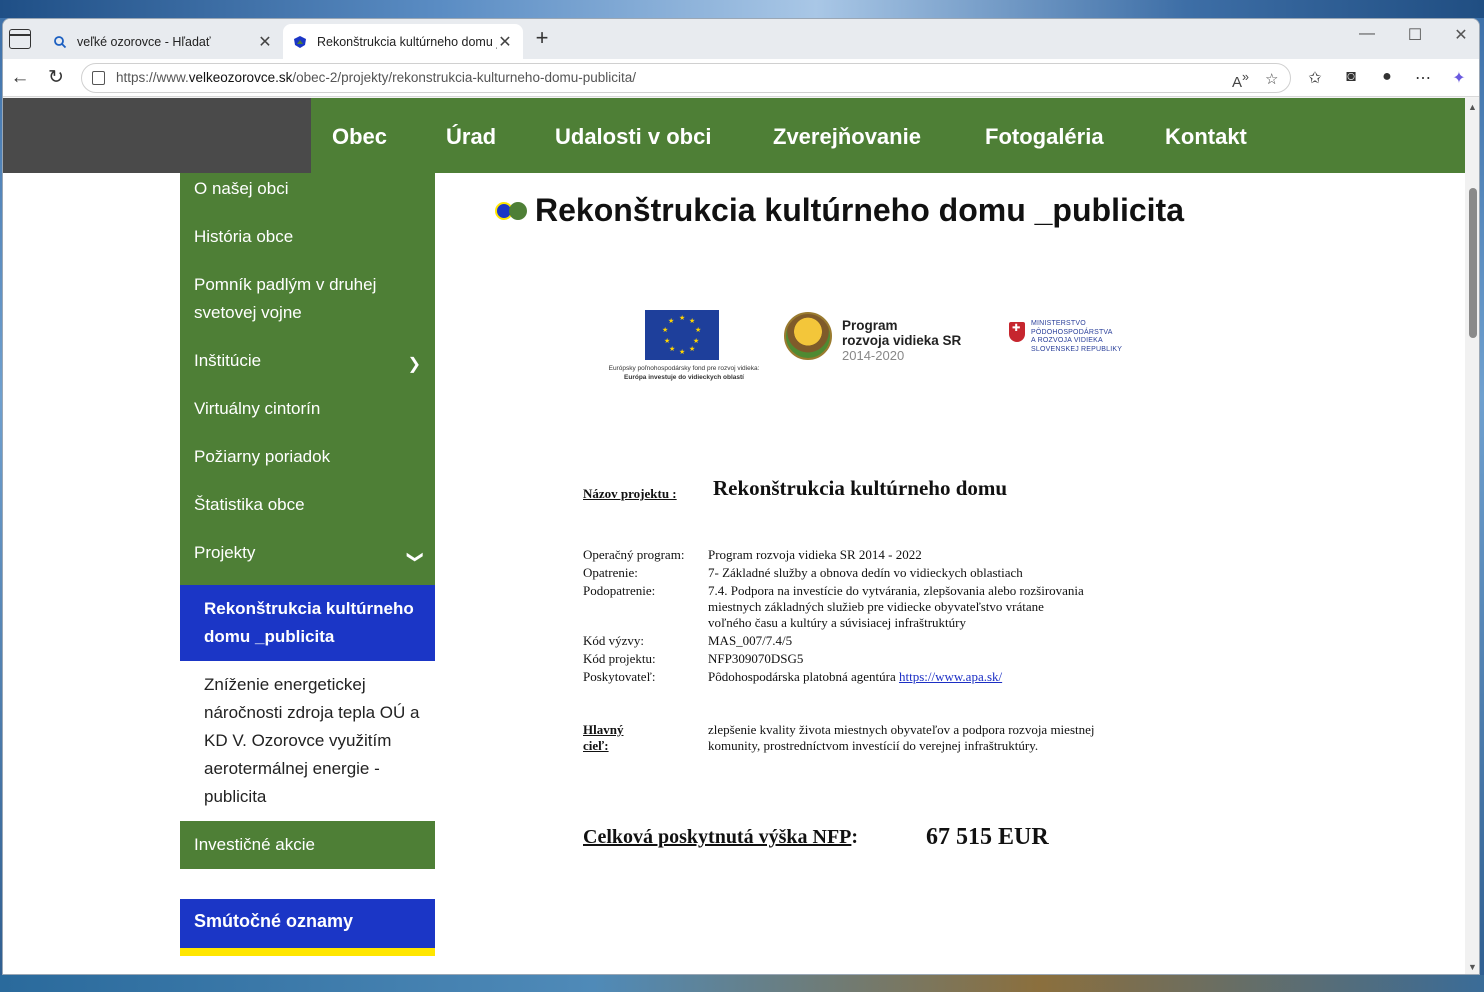 The width and height of the screenshot is (1484, 992). I want to click on smutocne-oznamy-box: Smútočné oznamy, so click(307, 927).